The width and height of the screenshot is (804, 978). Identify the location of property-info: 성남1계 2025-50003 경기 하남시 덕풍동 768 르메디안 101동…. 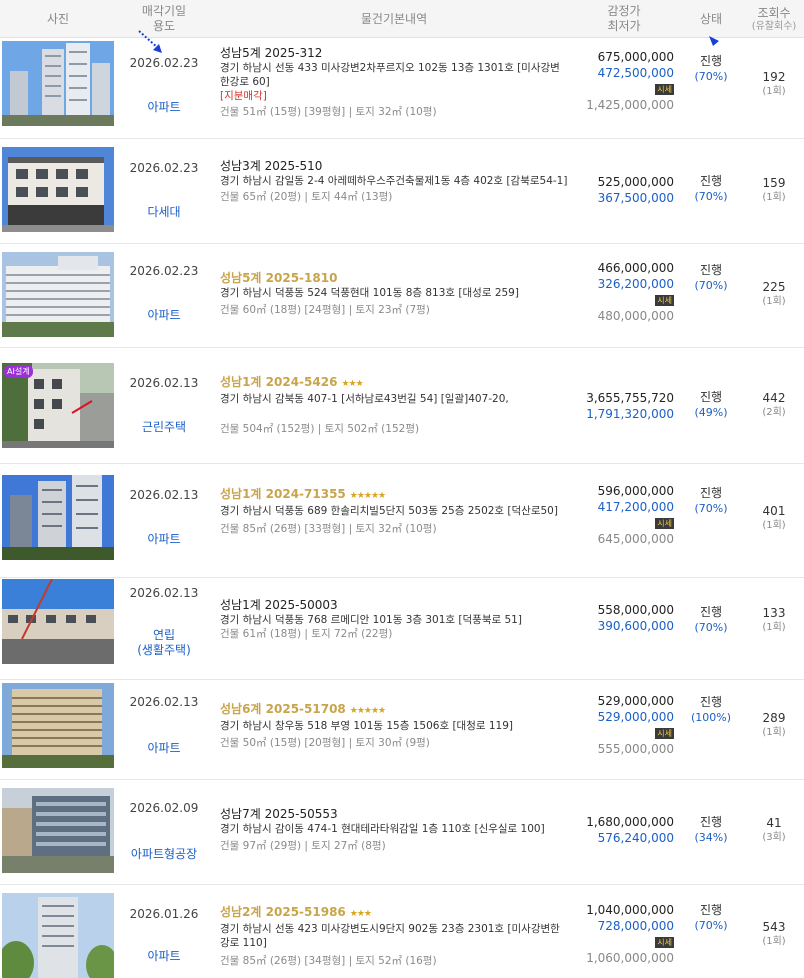
(394, 619).